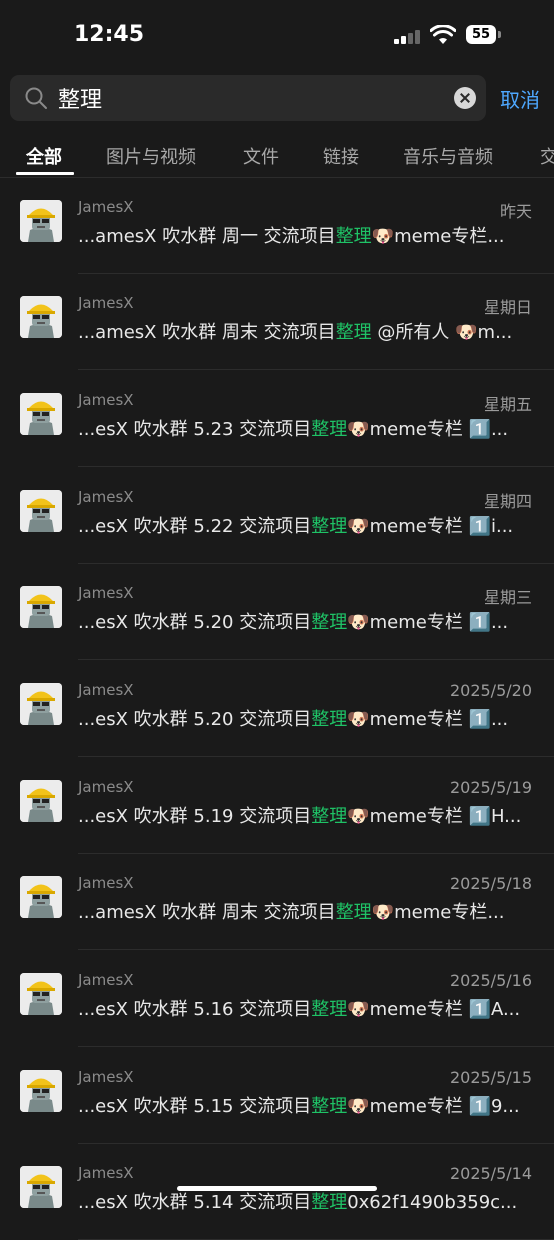 The width and height of the screenshot is (554, 1240). I want to click on search-box, so click(248, 98).